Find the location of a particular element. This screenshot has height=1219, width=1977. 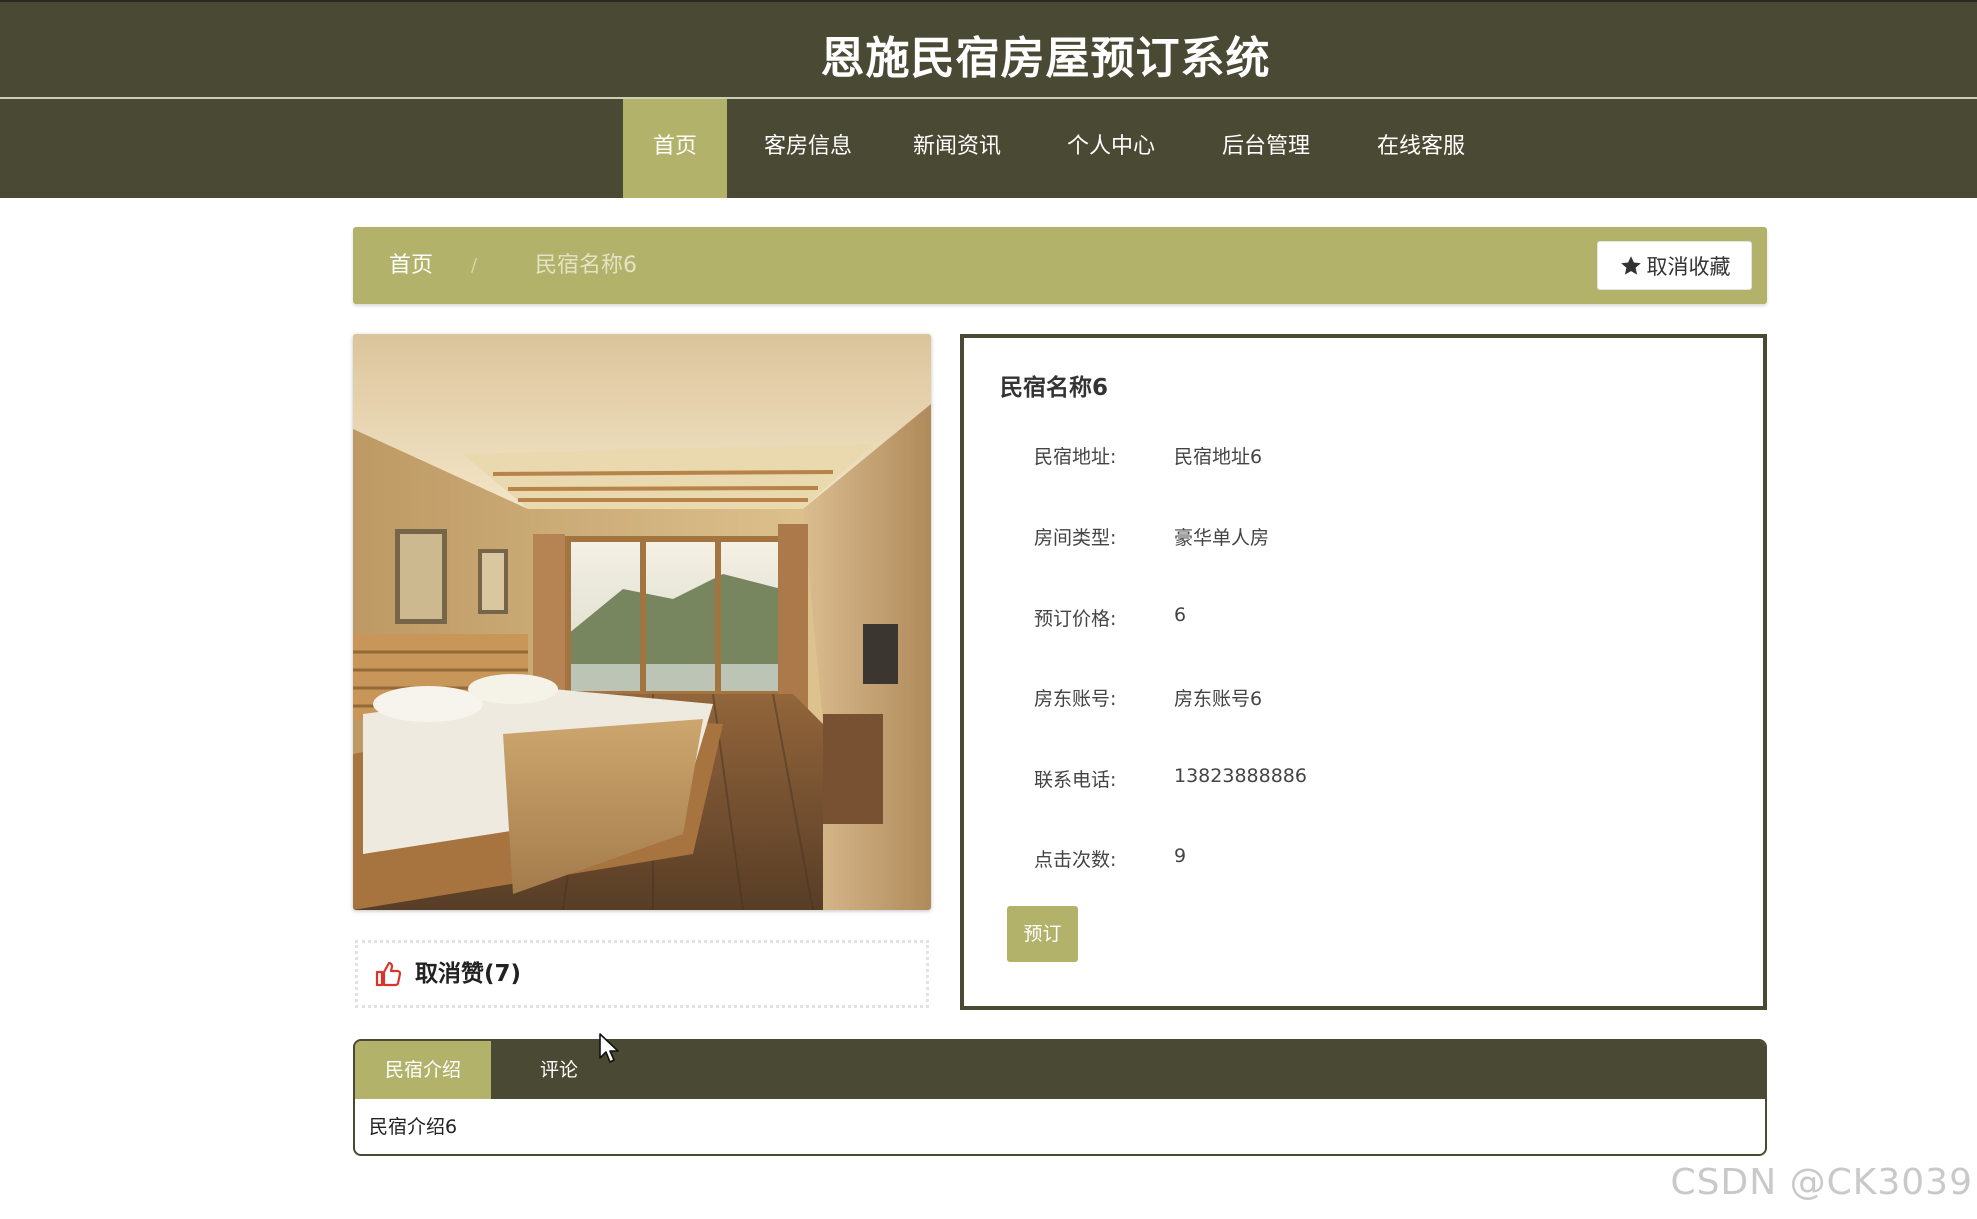

field-value-address: 民宿地址6 is located at coordinates (1218, 457).